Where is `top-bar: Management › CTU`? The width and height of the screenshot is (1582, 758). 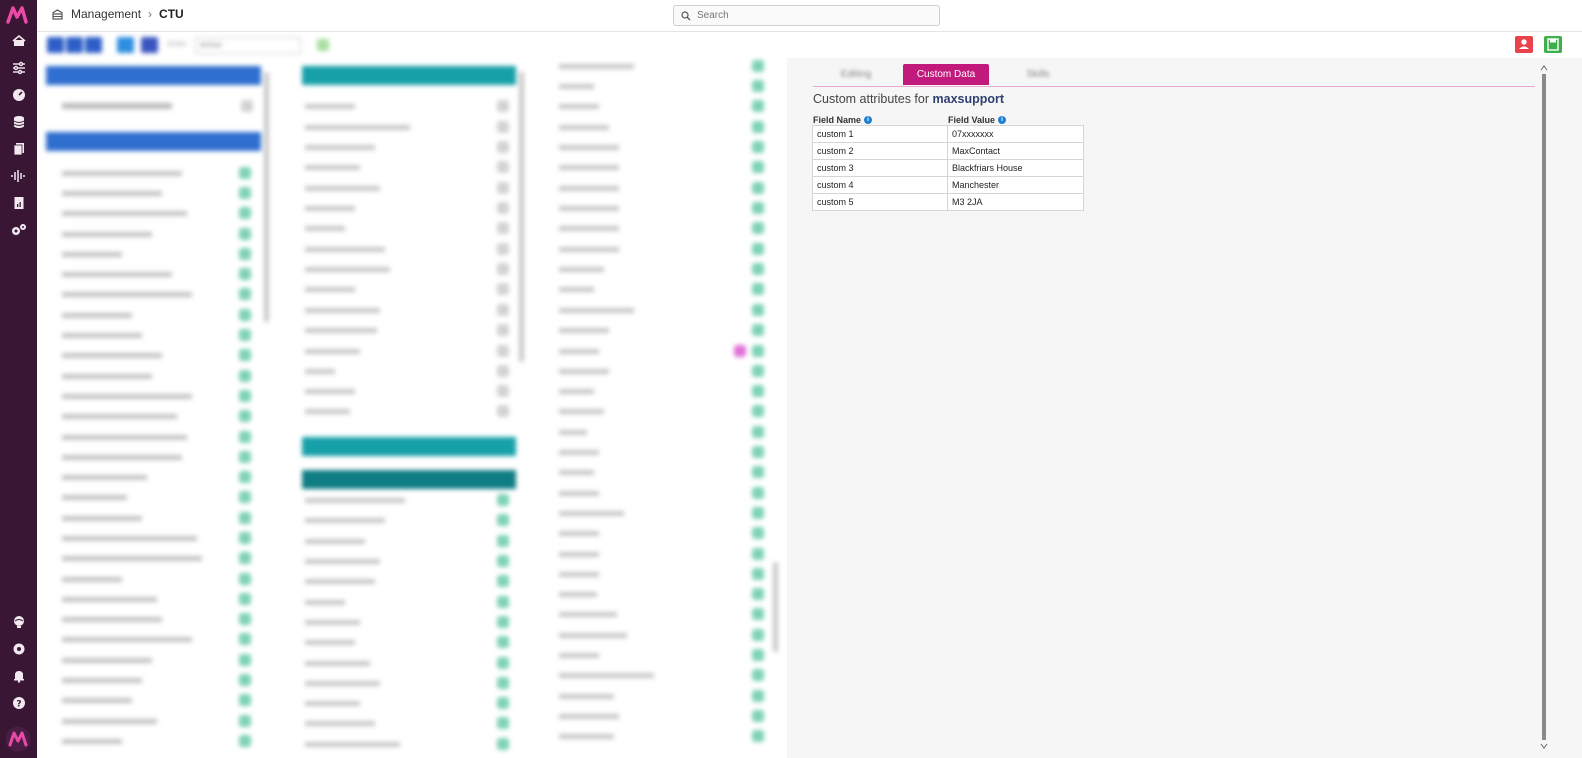
top-bar: Management › CTU is located at coordinates (809, 16).